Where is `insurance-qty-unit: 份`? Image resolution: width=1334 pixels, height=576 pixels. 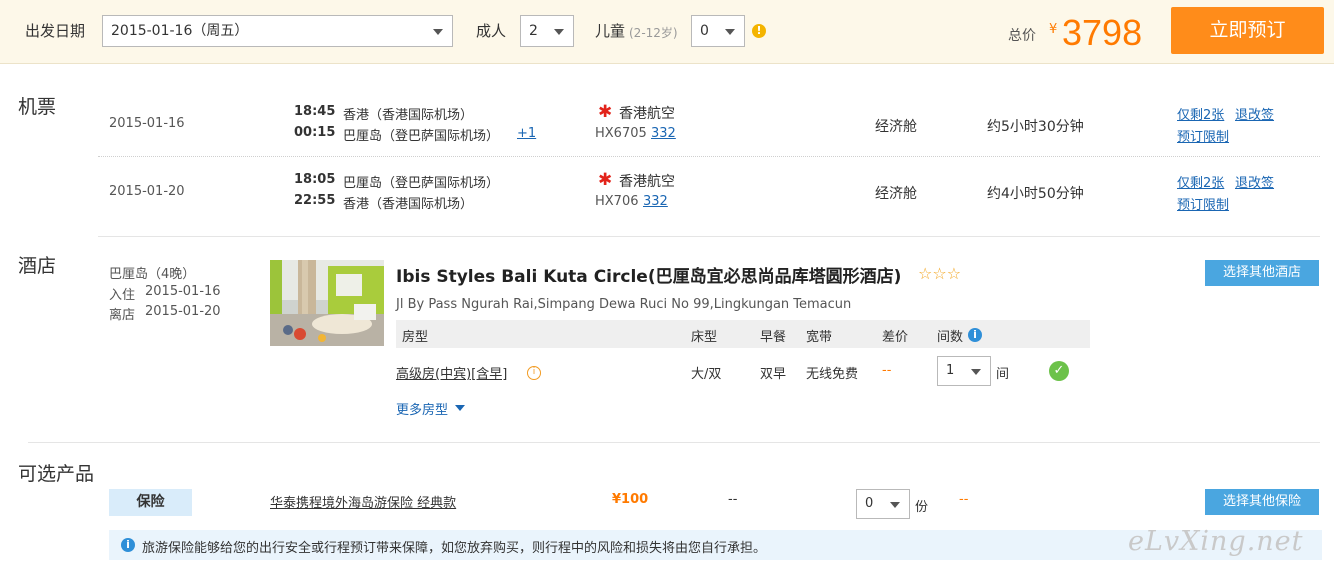 insurance-qty-unit: 份 is located at coordinates (922, 507).